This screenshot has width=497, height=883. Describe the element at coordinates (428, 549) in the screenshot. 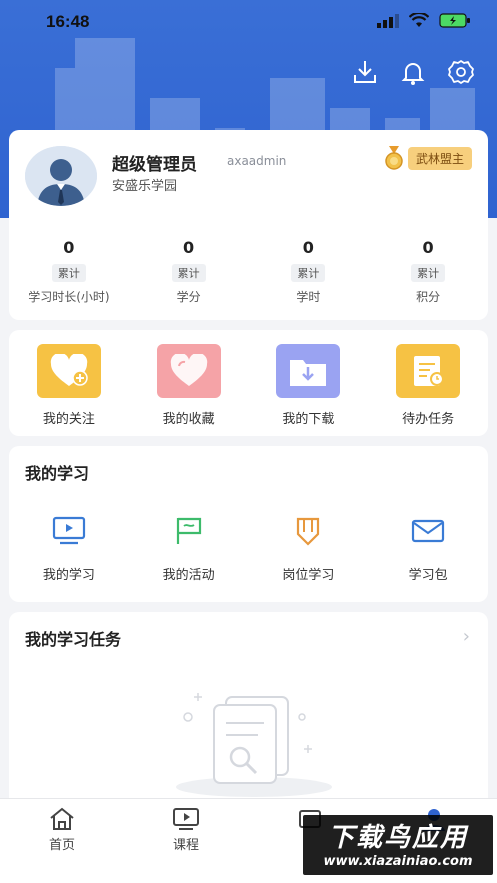

I see `learning-item-package: 学习包` at that location.